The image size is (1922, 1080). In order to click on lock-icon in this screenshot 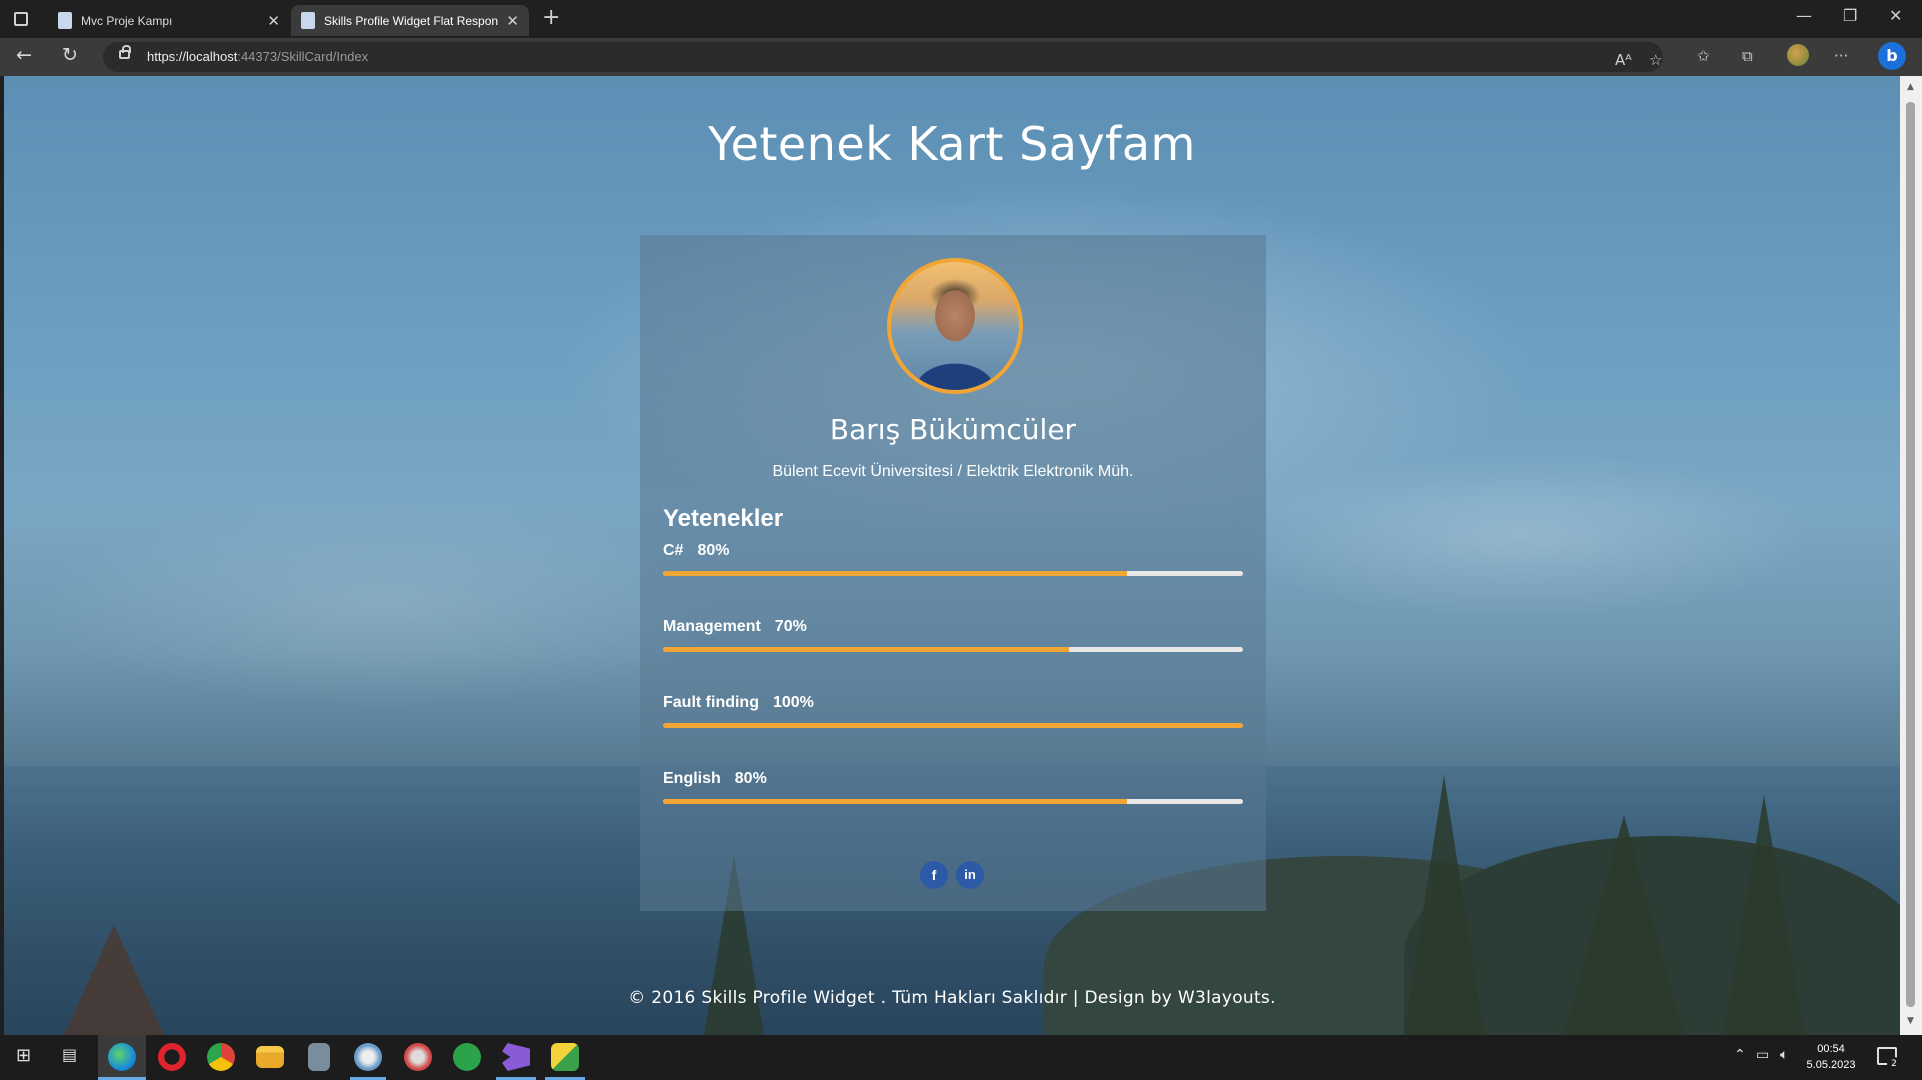, I will do `click(125, 52)`.